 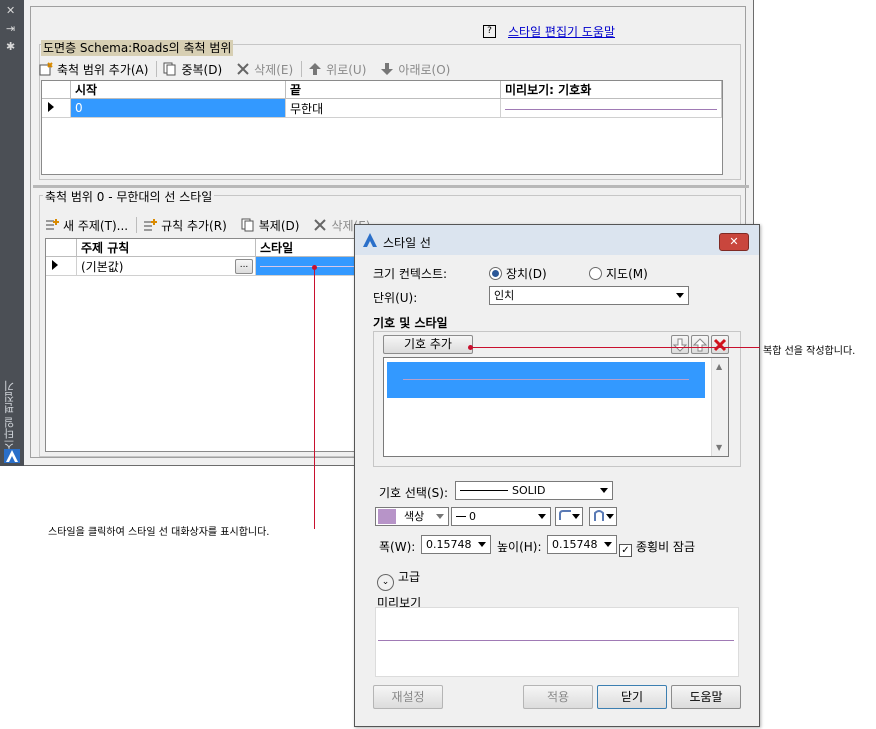 What do you see at coordinates (569, 516) in the screenshot?
I see `line-end-select` at bounding box center [569, 516].